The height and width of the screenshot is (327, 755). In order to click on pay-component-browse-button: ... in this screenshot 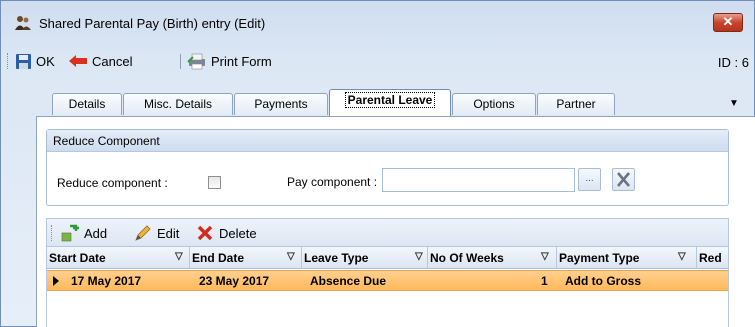, I will do `click(589, 179)`.